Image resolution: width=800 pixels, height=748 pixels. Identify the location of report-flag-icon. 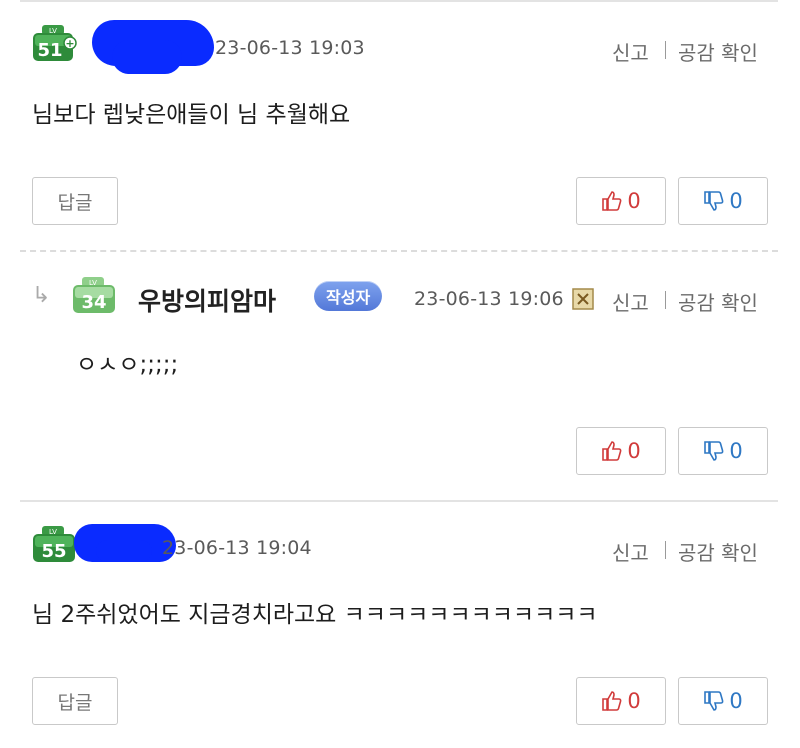
(583, 299).